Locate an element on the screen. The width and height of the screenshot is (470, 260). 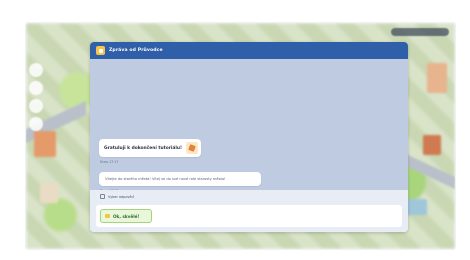
response-label: Vyber odpověď is located at coordinates (117, 196).